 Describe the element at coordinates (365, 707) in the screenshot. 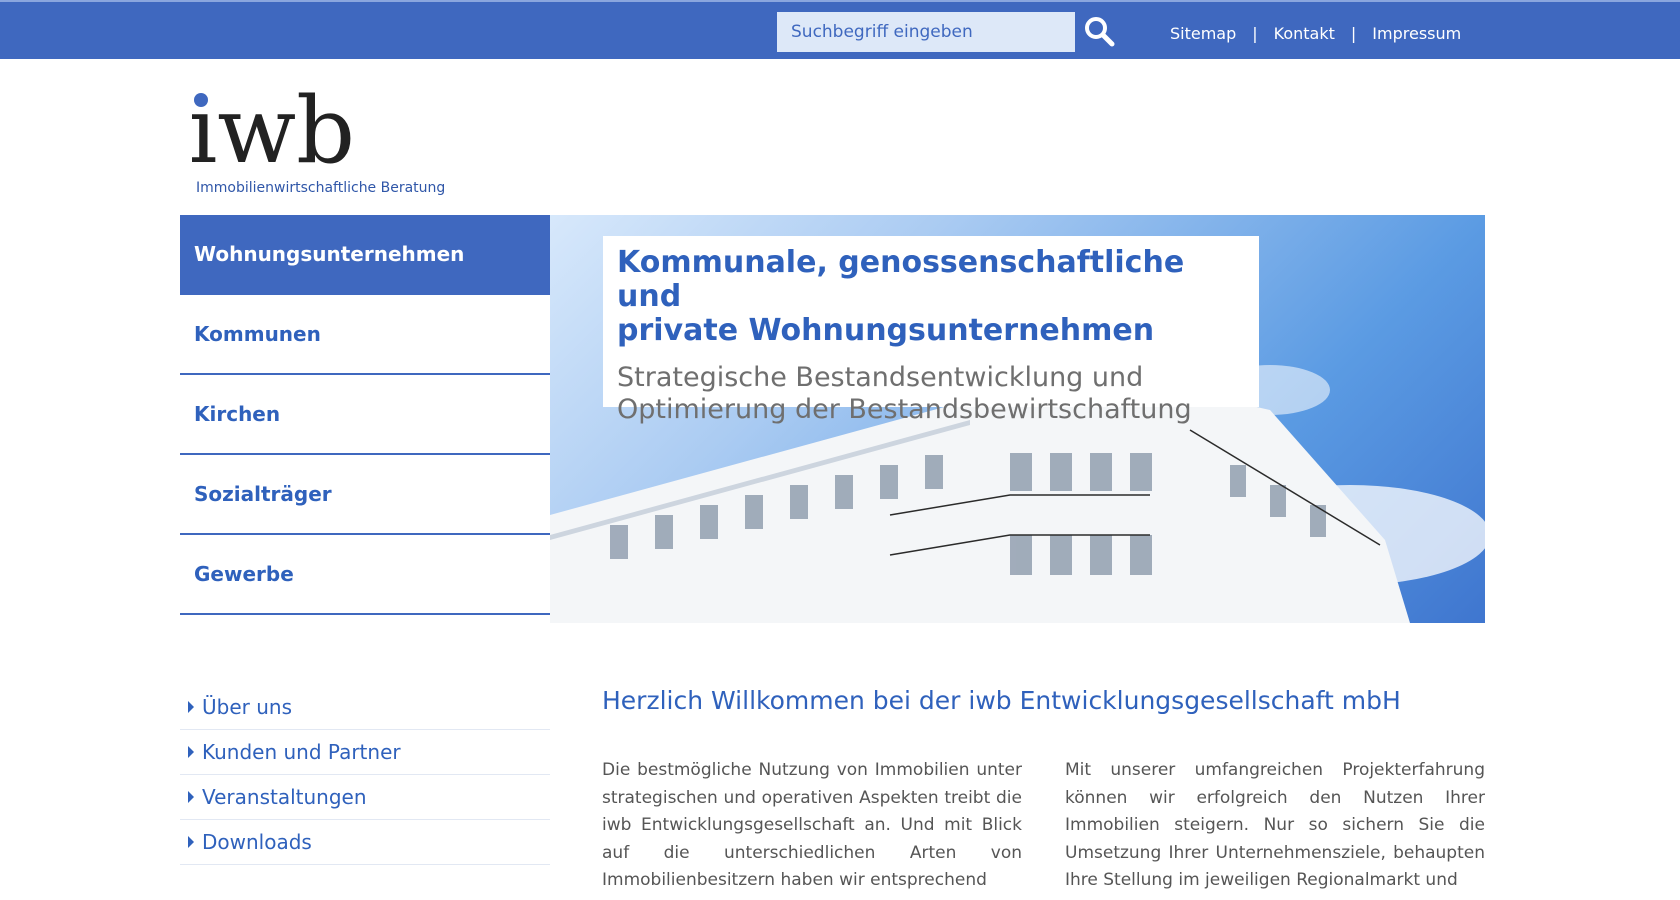

I see `sidenav-item-ueber-uns: Über uns` at that location.